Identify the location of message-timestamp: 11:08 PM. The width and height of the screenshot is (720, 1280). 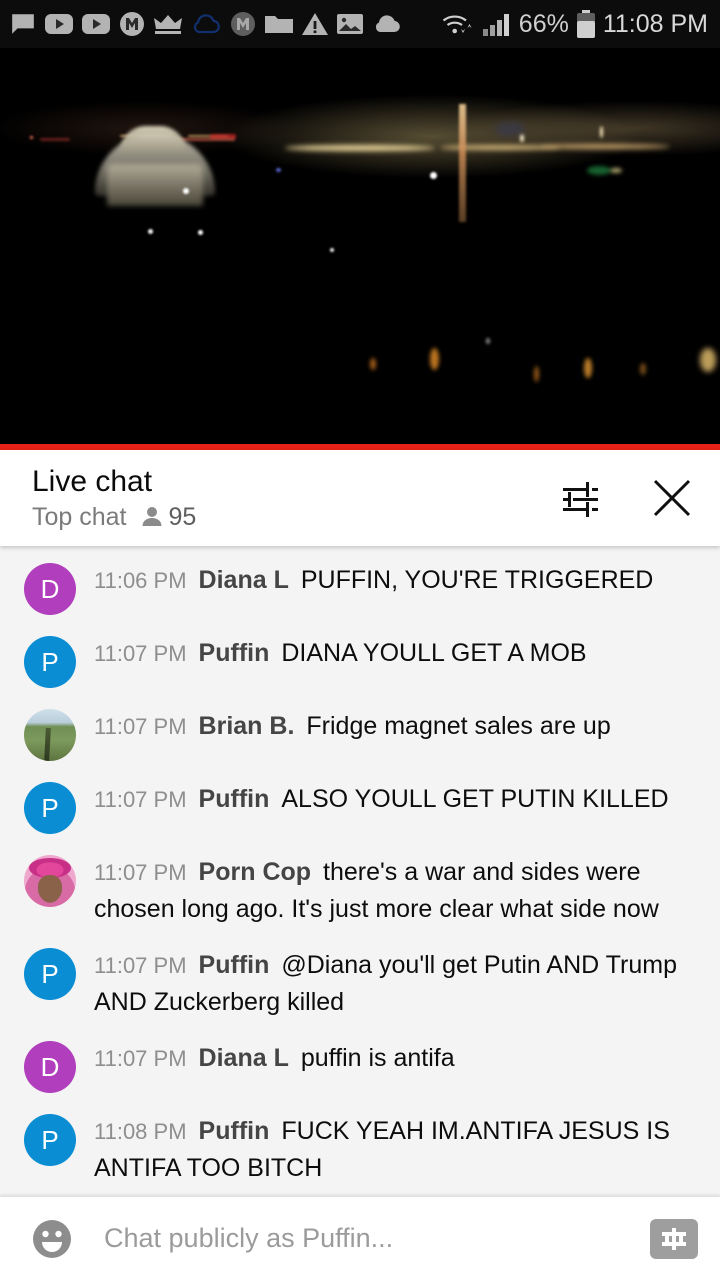
(140, 1131).